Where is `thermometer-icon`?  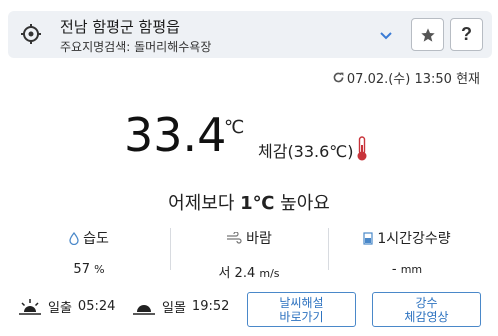 thermometer-icon is located at coordinates (362, 148).